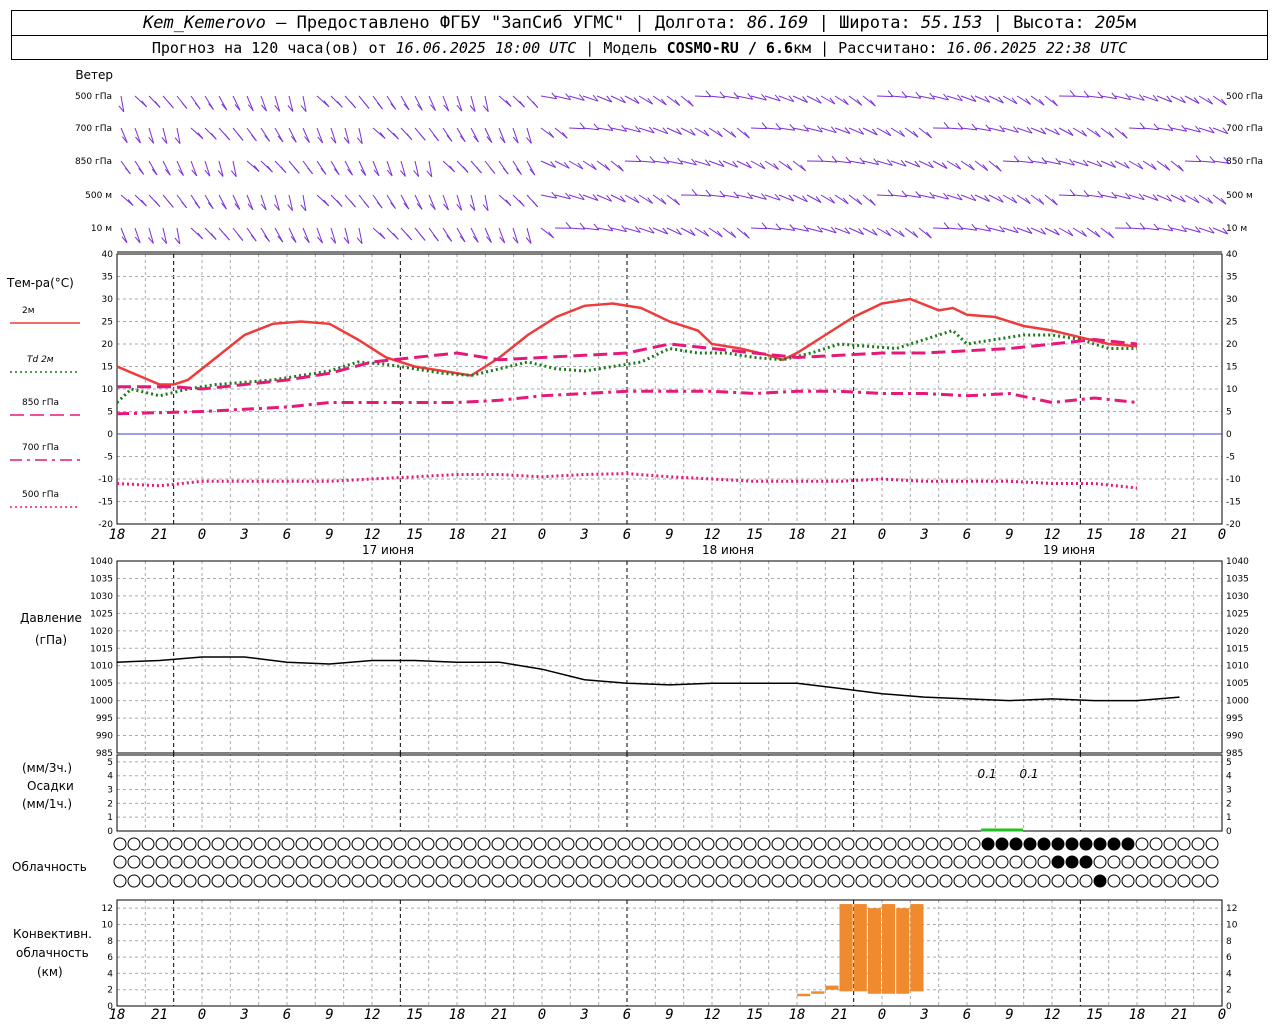 This screenshot has width=1280, height=1024. Describe the element at coordinates (108, 925) in the screenshot. I see `y-tick-label: 10` at that location.